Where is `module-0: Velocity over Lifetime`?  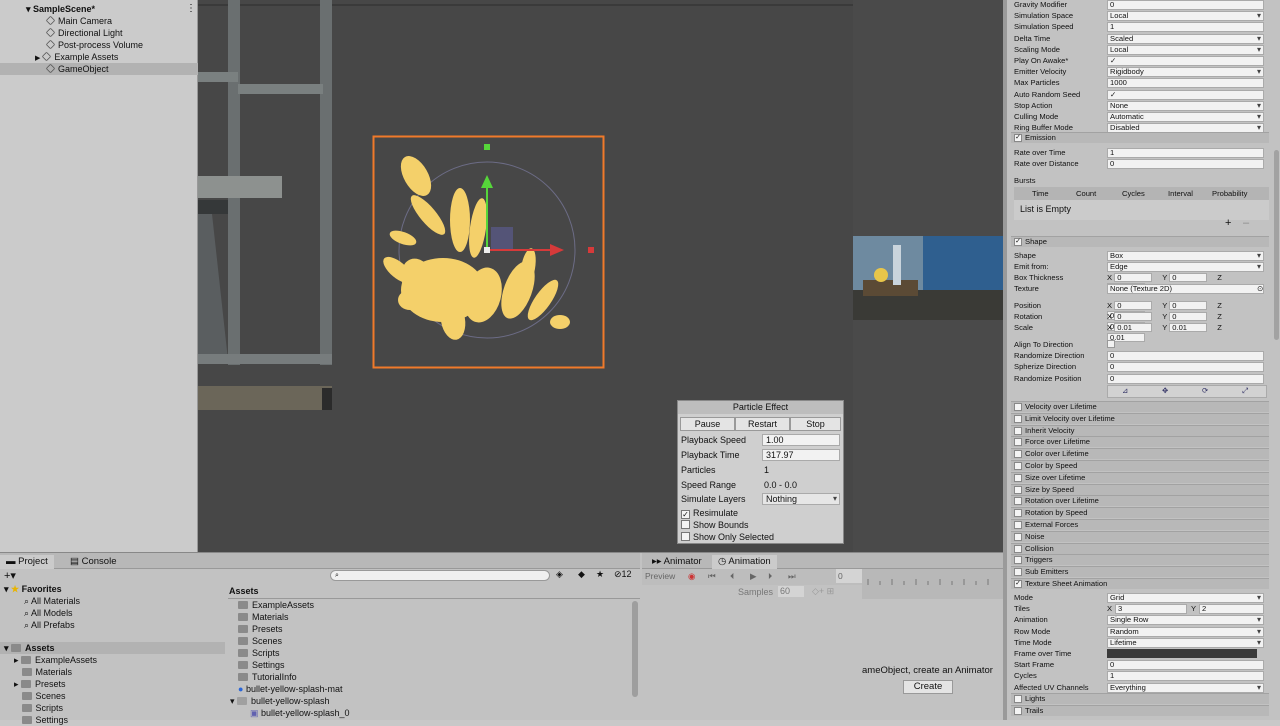
module-0: Velocity over Lifetime is located at coordinates (1140, 406).